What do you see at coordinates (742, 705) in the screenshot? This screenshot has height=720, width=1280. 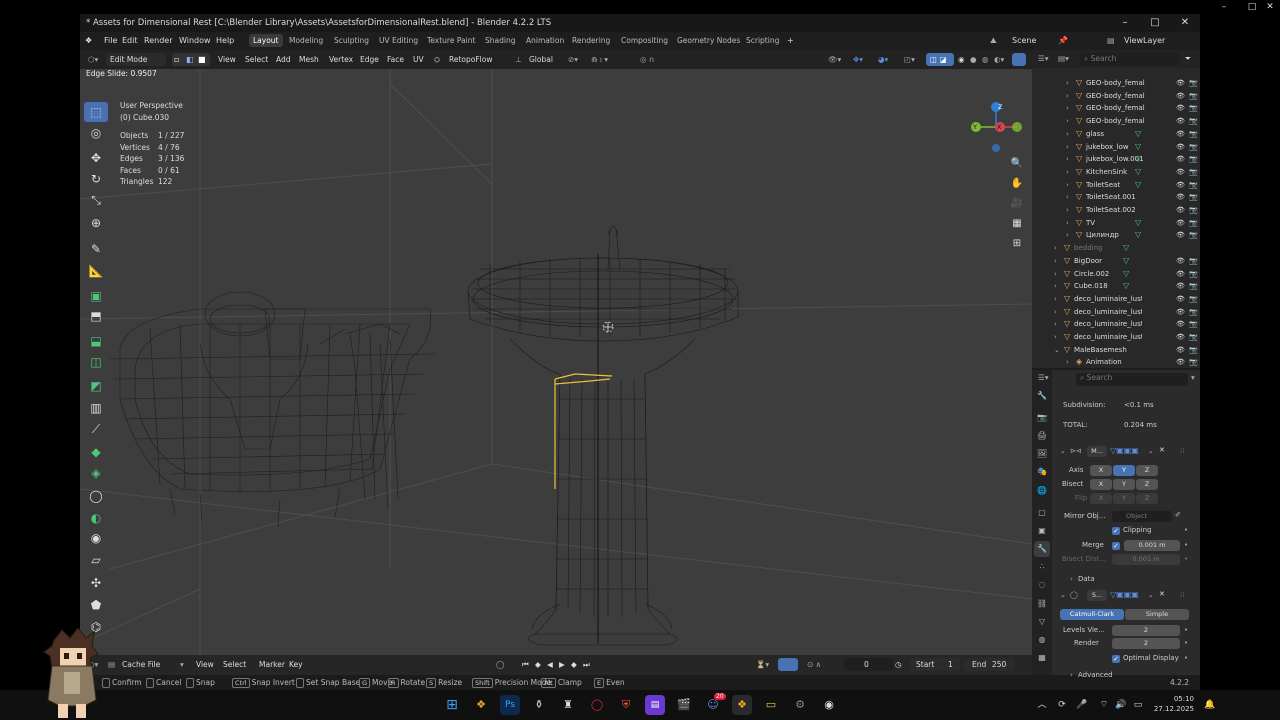 I see `blender-active-icon: ❖` at bounding box center [742, 705].